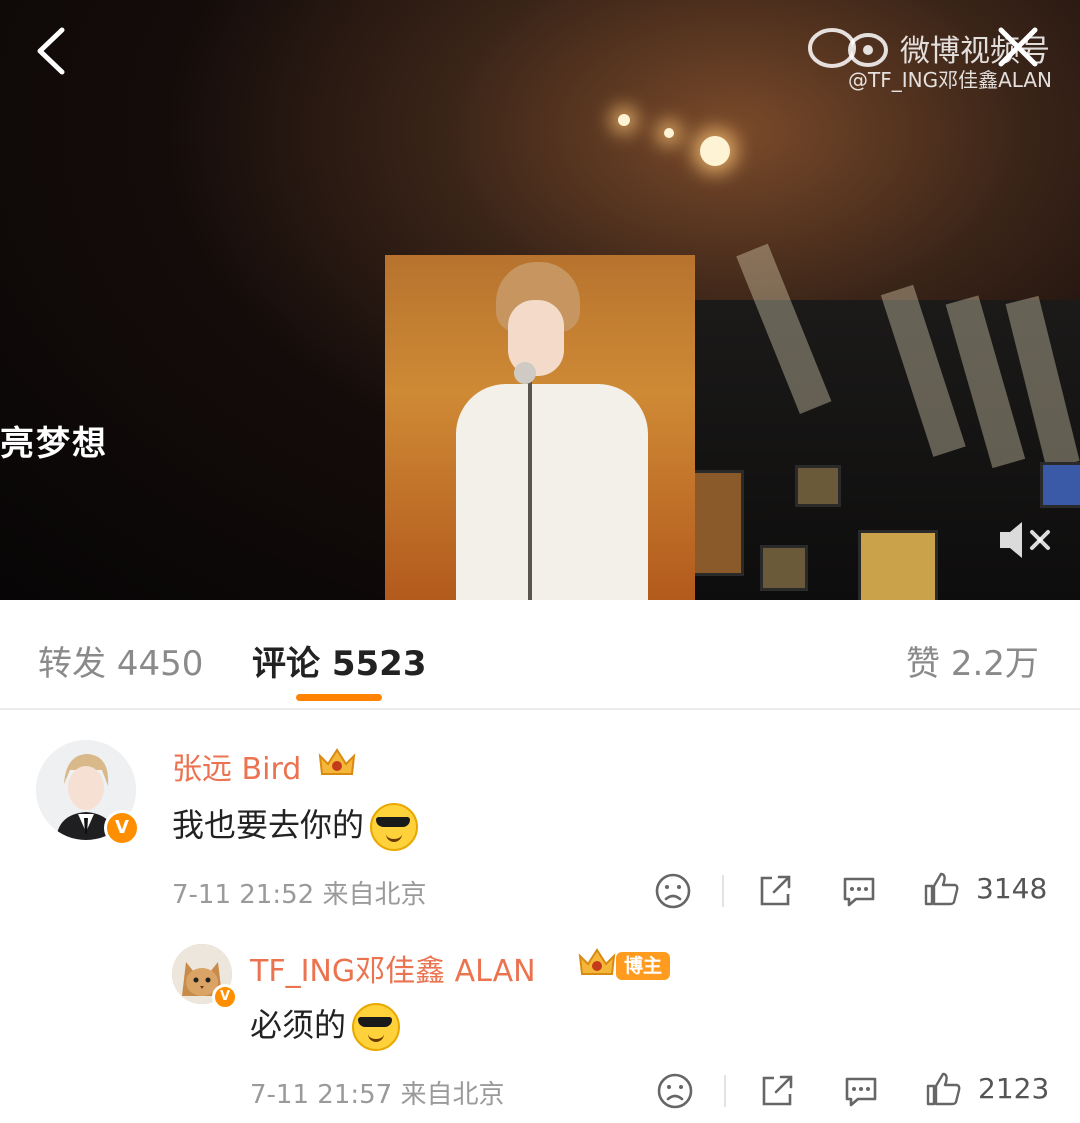  I want to click on comment-body: 我也要去你的, so click(295, 825).